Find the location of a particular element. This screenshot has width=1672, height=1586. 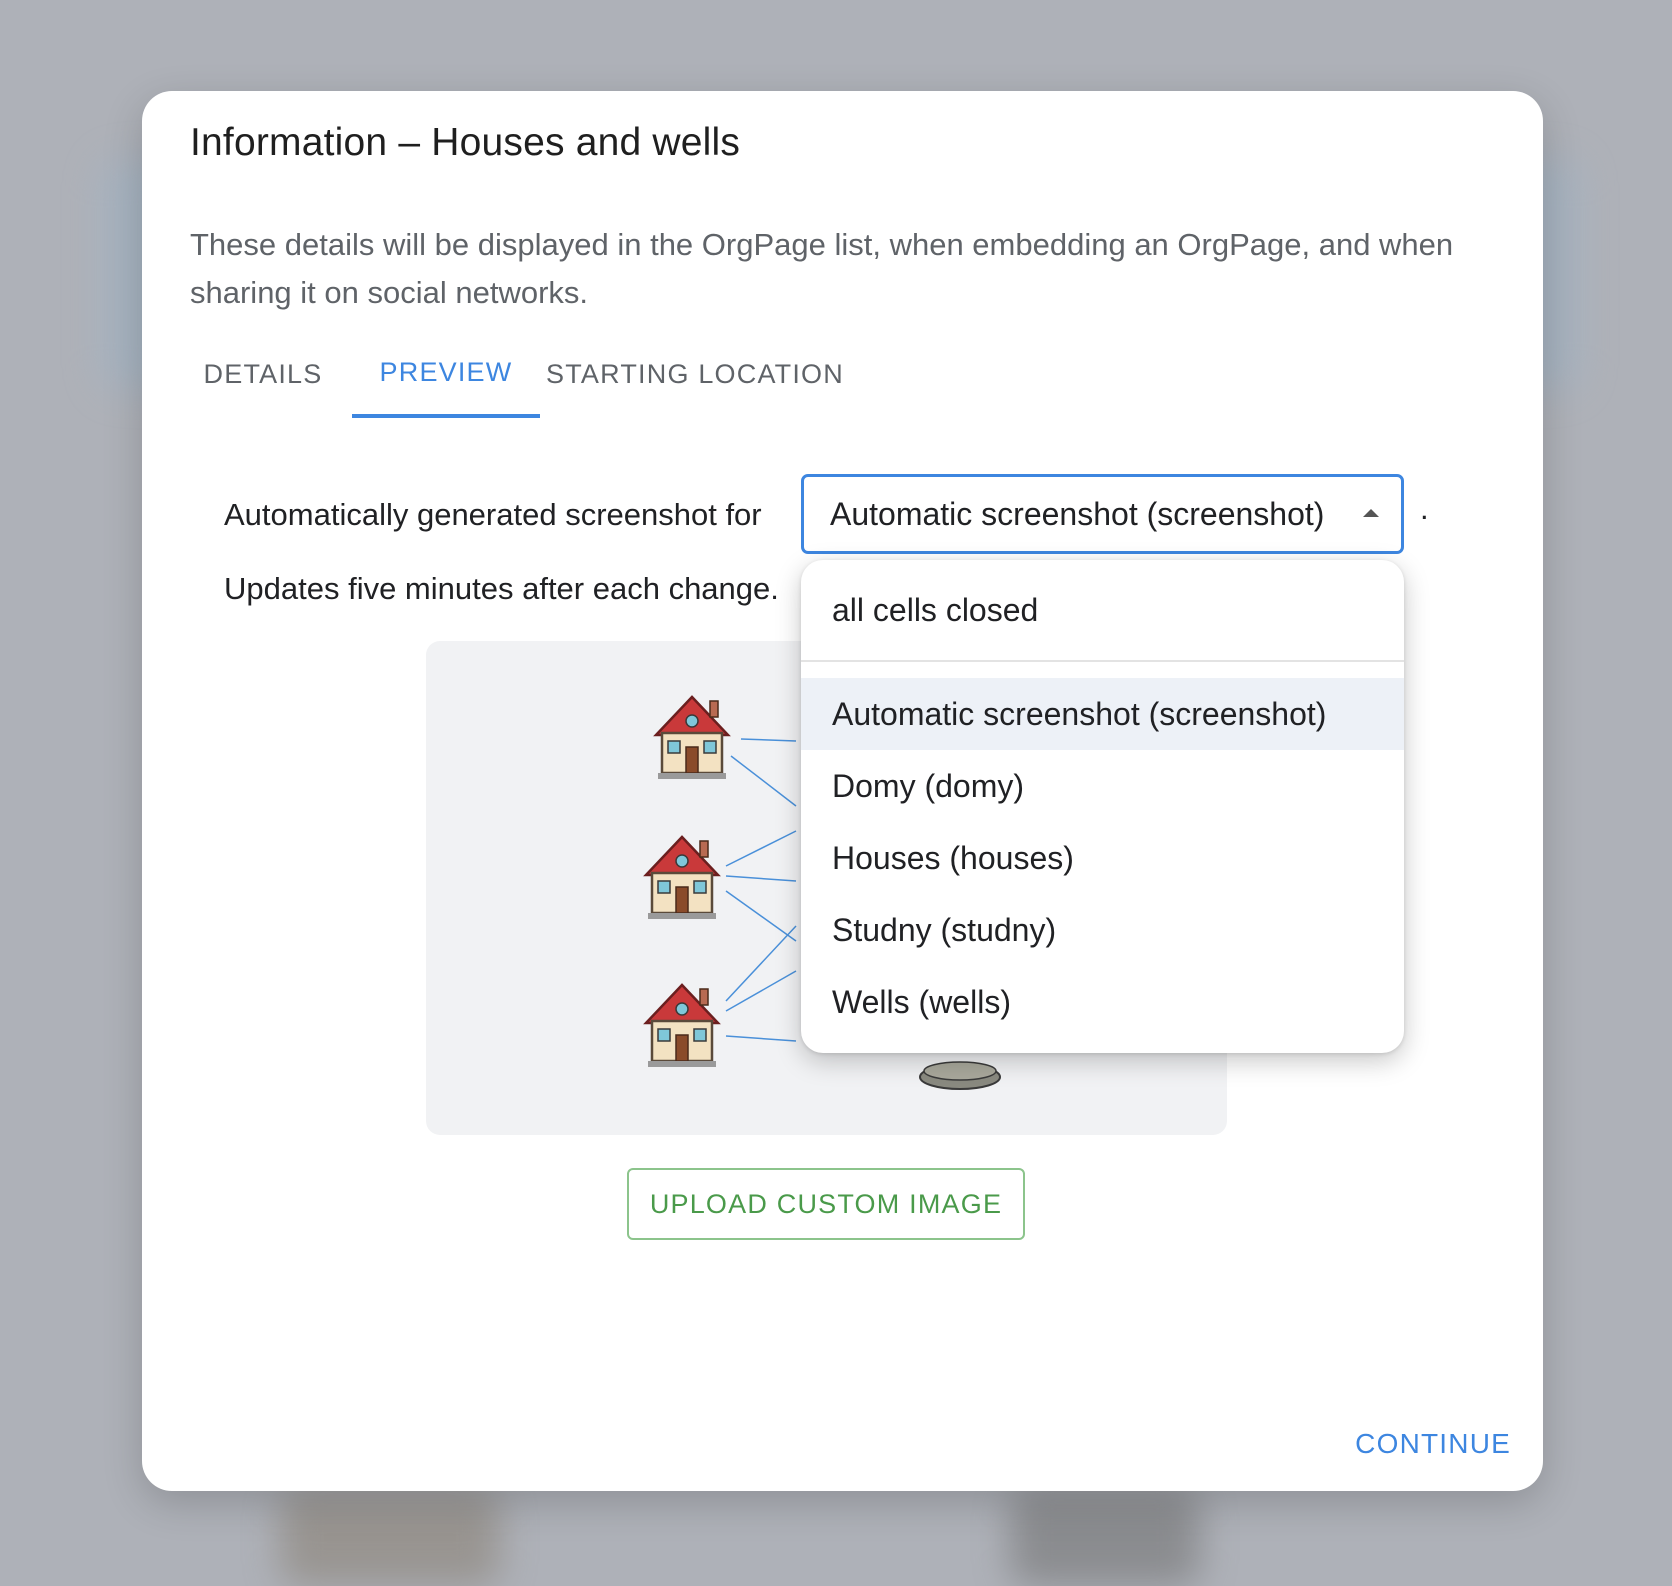

sentence-period: . is located at coordinates (1424, 508).